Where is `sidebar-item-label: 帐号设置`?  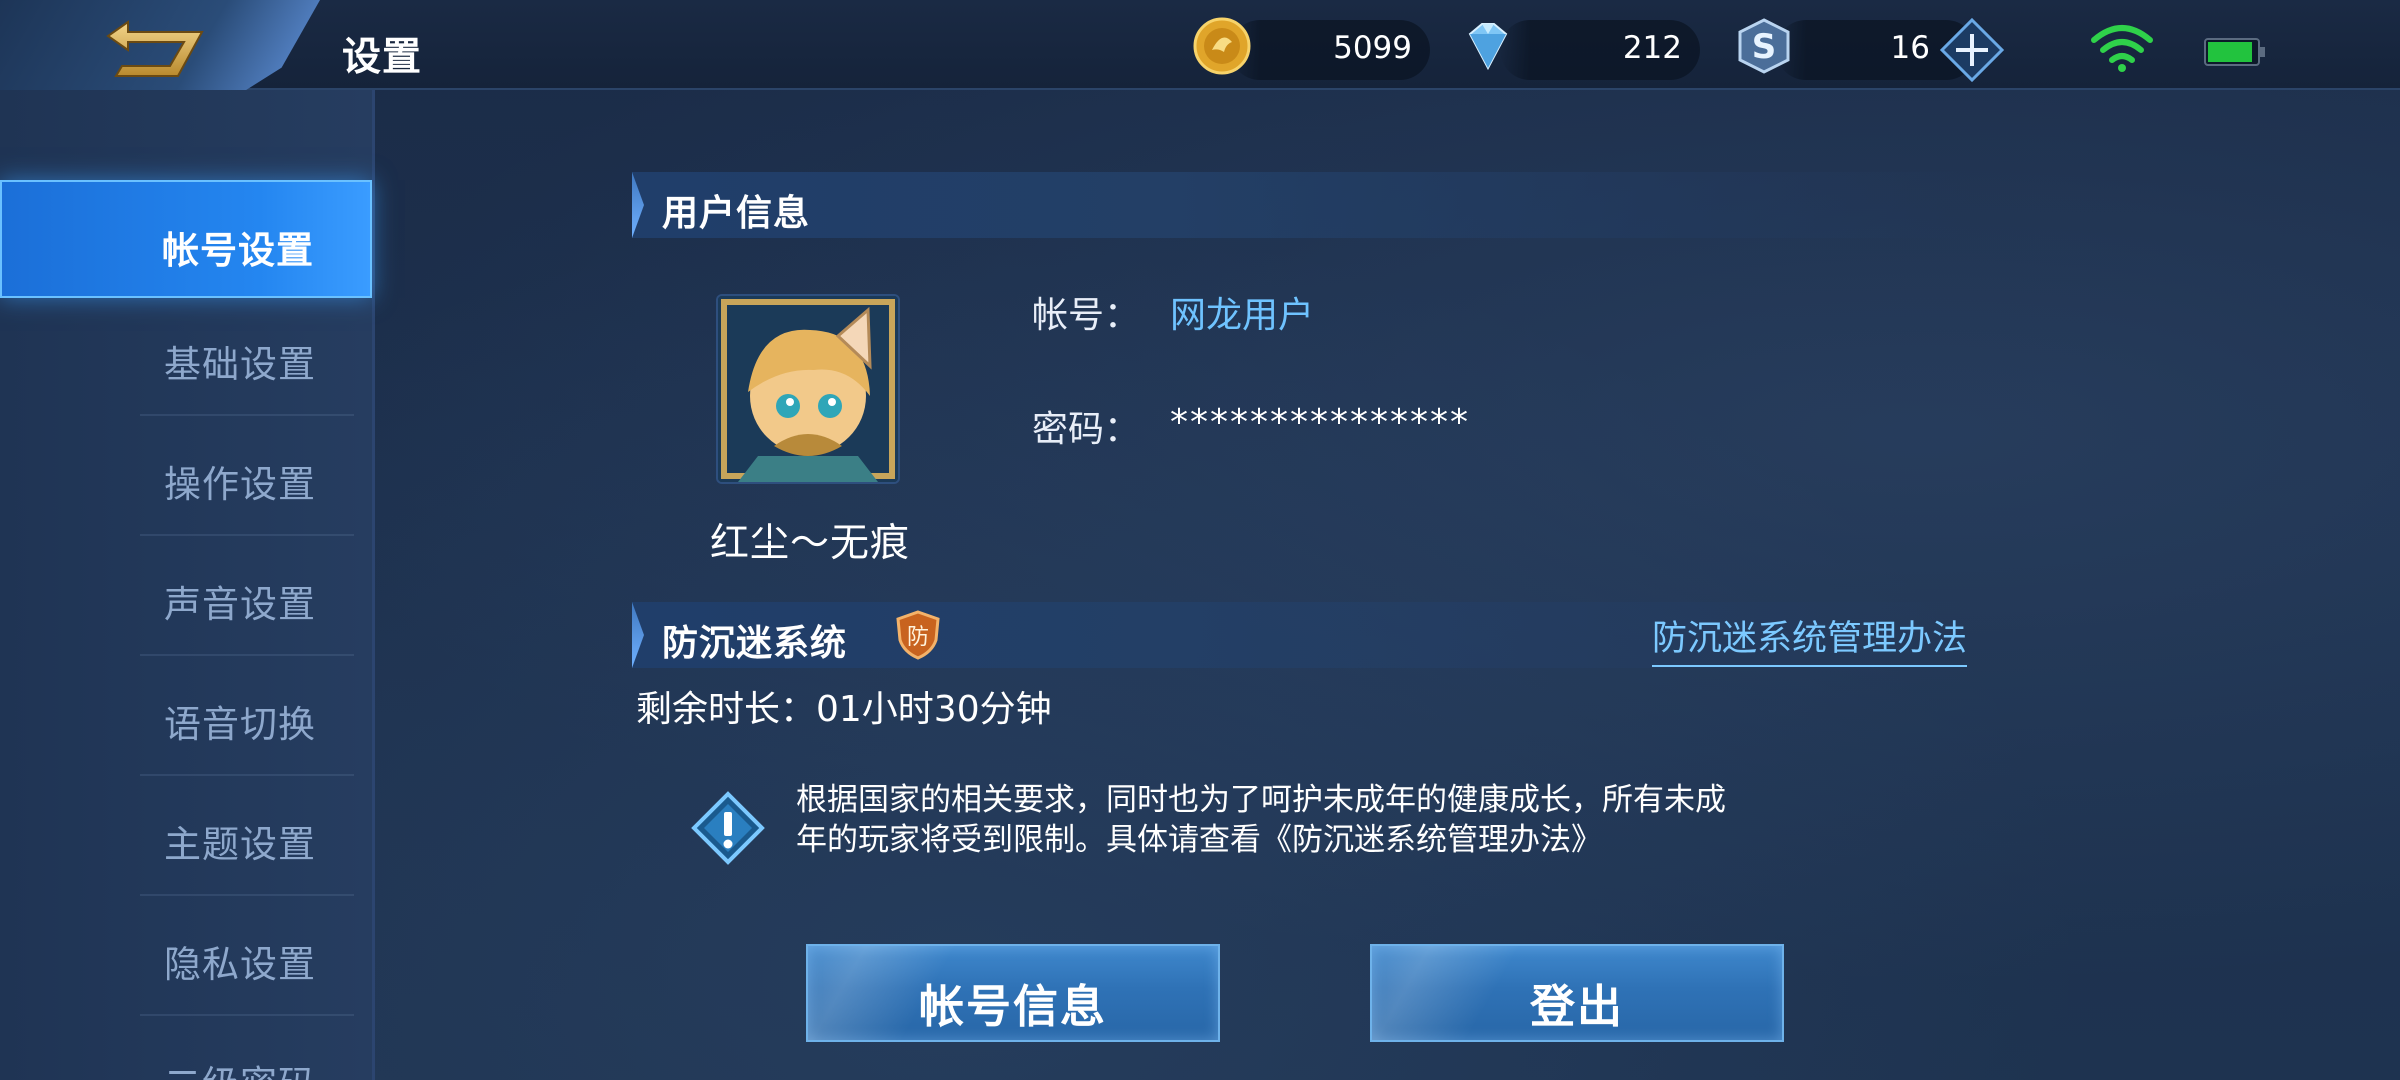 sidebar-item-label: 帐号设置 is located at coordinates (238, 250).